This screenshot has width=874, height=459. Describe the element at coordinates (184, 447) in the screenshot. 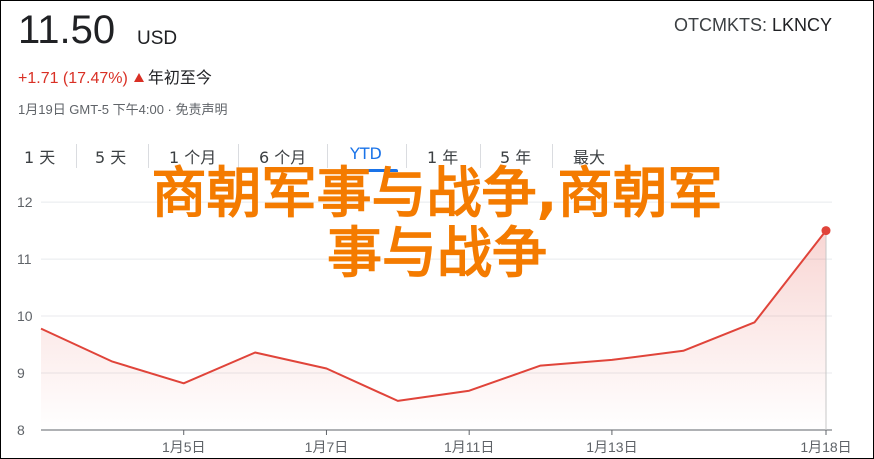

I see `x-tick-label: 1月5日` at that location.